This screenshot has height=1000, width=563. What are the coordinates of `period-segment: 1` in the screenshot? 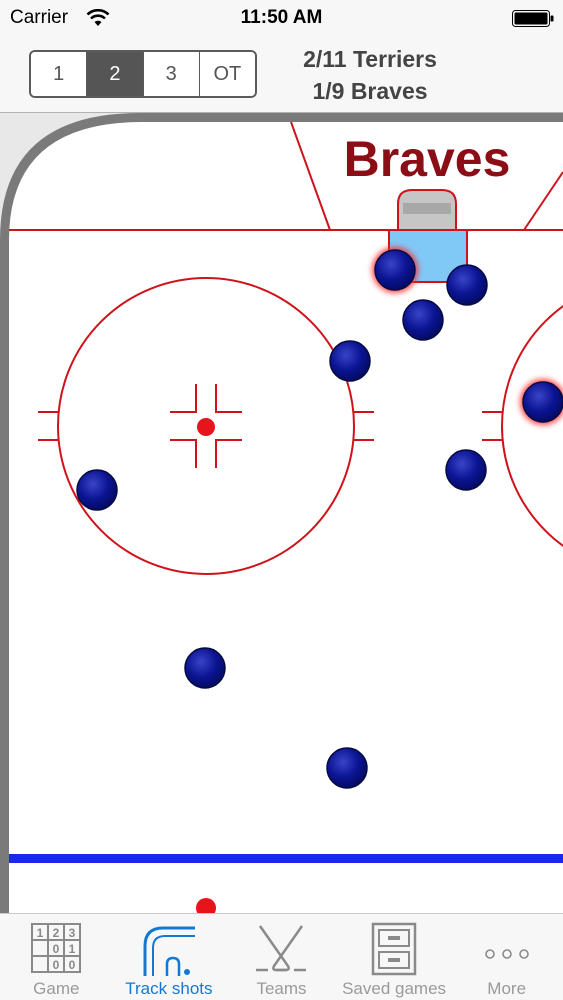 It's located at (59, 74).